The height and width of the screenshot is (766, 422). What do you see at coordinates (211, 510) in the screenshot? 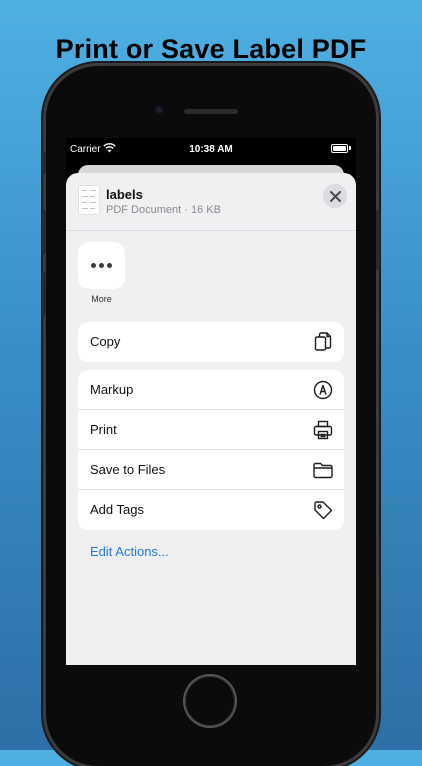
I see `add-tags-action: Add Tags` at bounding box center [211, 510].